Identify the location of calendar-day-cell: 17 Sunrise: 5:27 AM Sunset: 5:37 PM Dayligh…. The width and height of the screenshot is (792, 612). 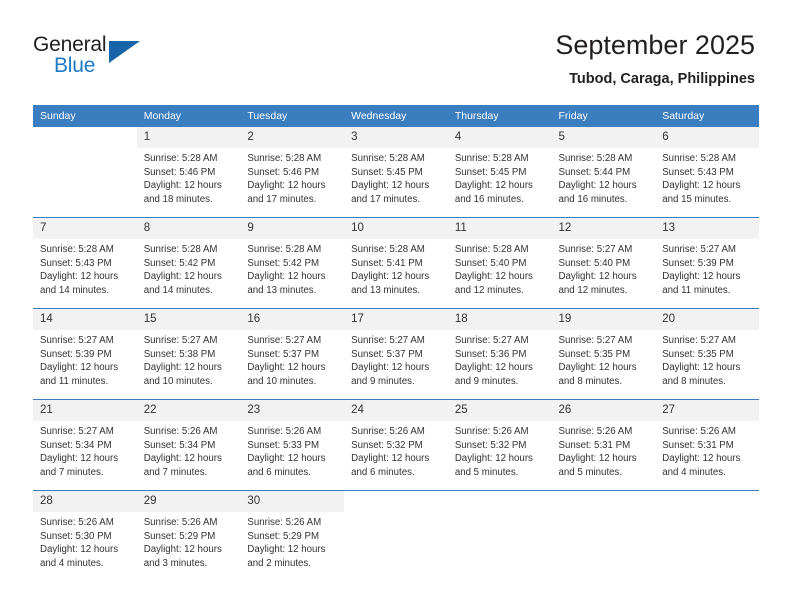
(396, 354).